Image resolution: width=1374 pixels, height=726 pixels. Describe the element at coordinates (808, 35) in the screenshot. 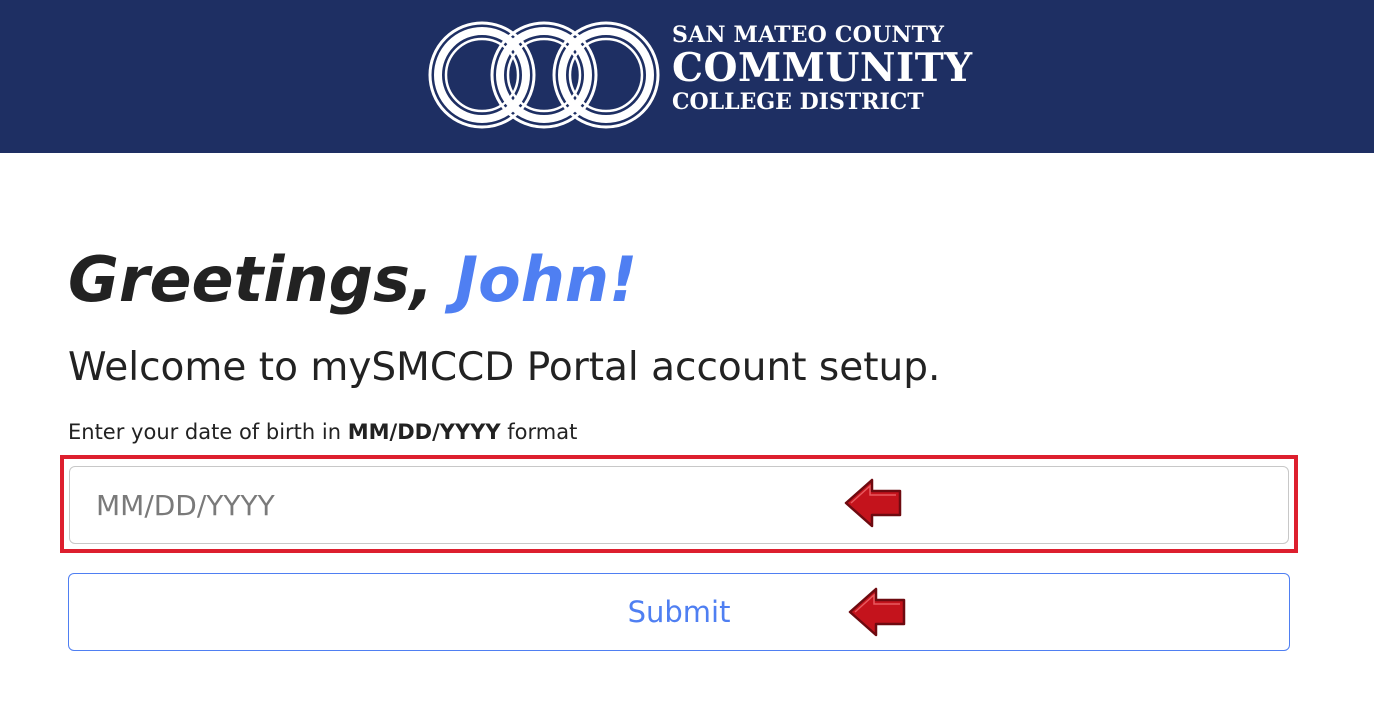

I see `logo-line-1: SAN MATEO COUNTY` at that location.